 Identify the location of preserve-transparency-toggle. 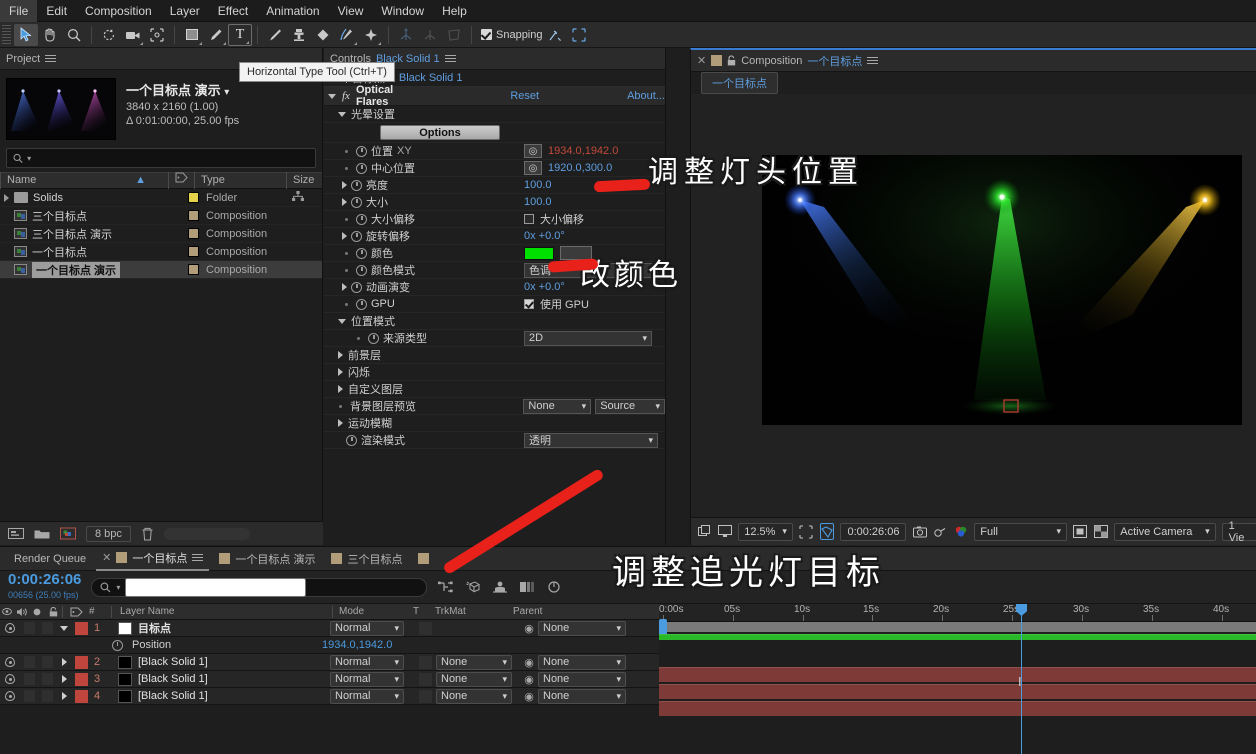
(425, 679).